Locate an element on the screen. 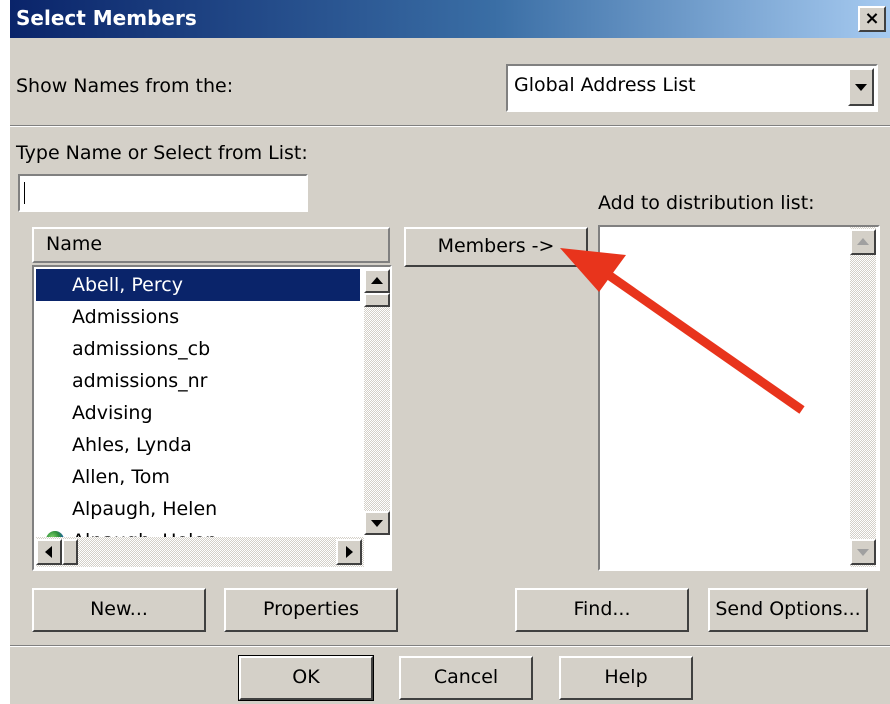  name-column-header: Name is located at coordinates (211, 245).